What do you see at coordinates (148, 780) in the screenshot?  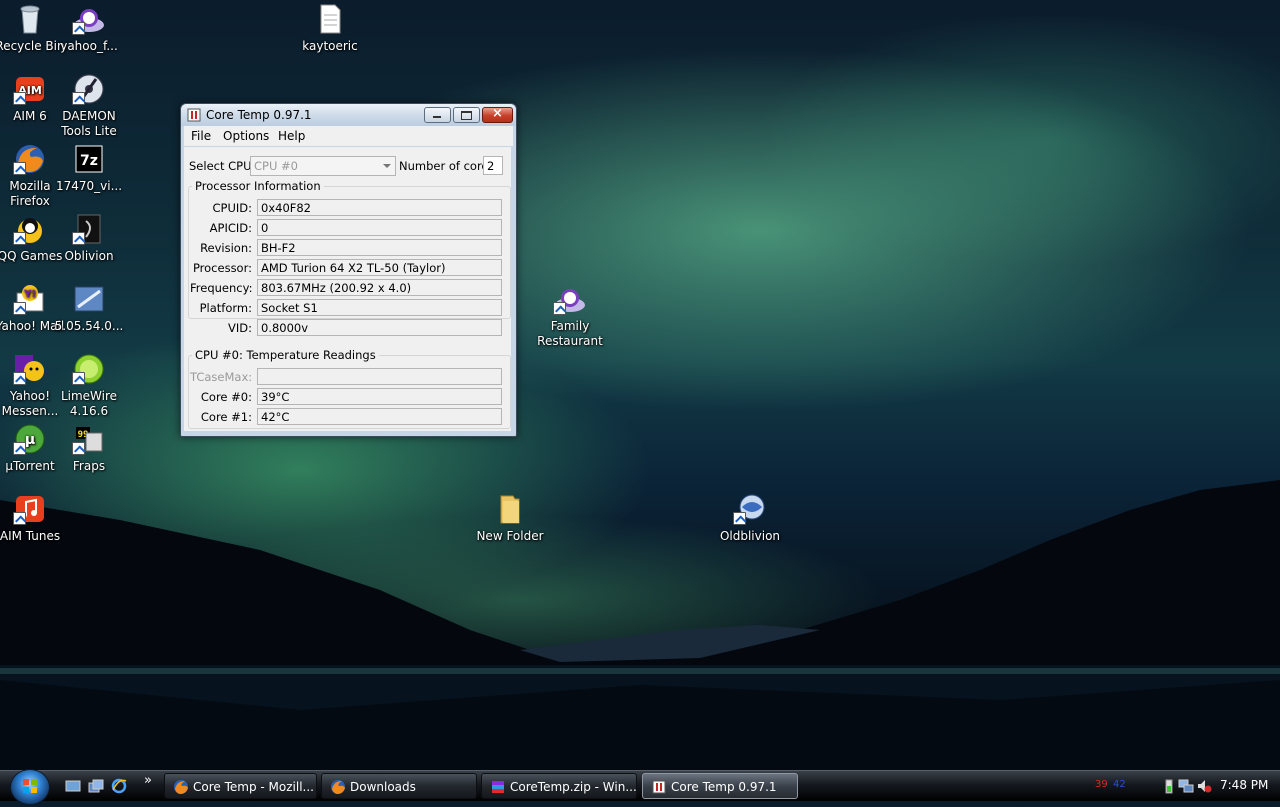 I see `quick-launch-more: »` at bounding box center [148, 780].